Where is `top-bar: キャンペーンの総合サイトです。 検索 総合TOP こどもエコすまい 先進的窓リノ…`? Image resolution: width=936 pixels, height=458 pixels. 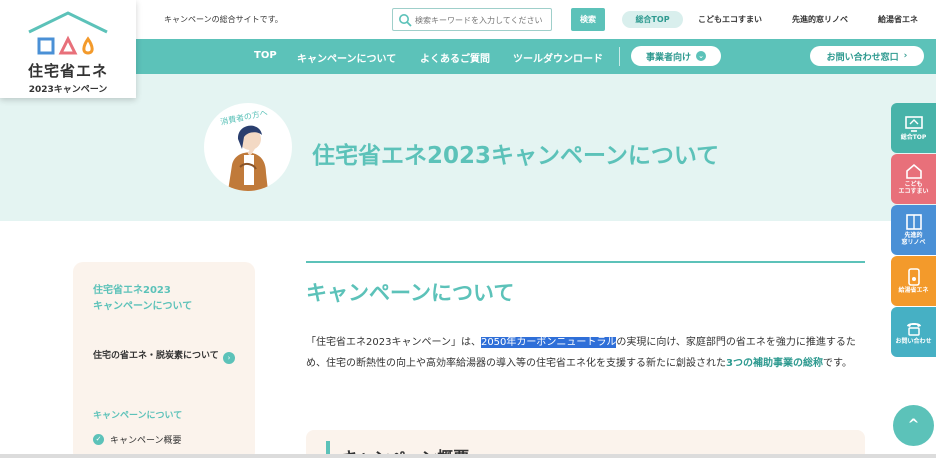 top-bar: キャンペーンの総合サイトです。 検索 総合TOP こどもエコすまい 先進的窓リノ… is located at coordinates (536, 19).